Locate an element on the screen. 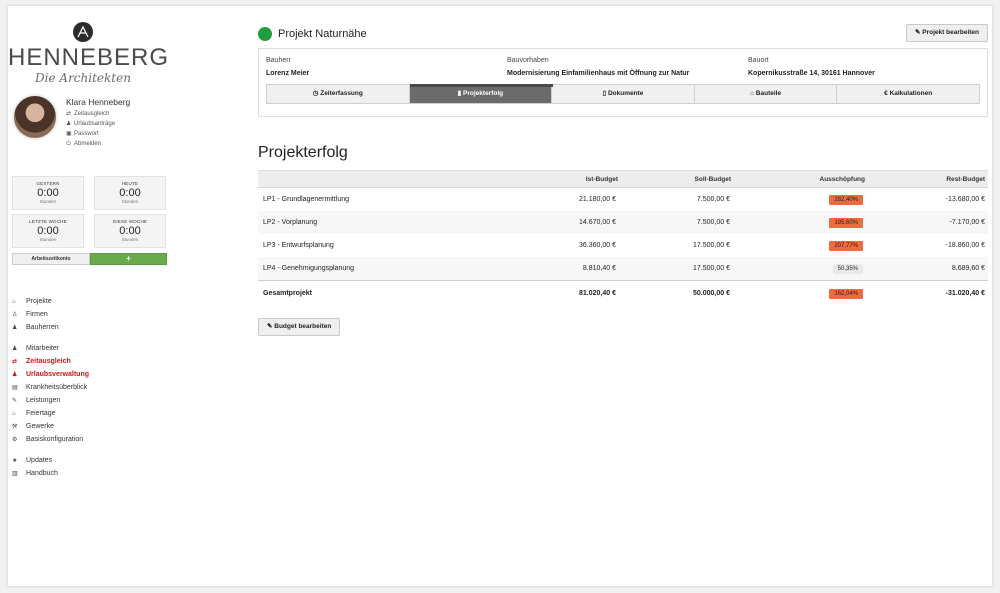  team-icon: ♟ is located at coordinates (15, 349).